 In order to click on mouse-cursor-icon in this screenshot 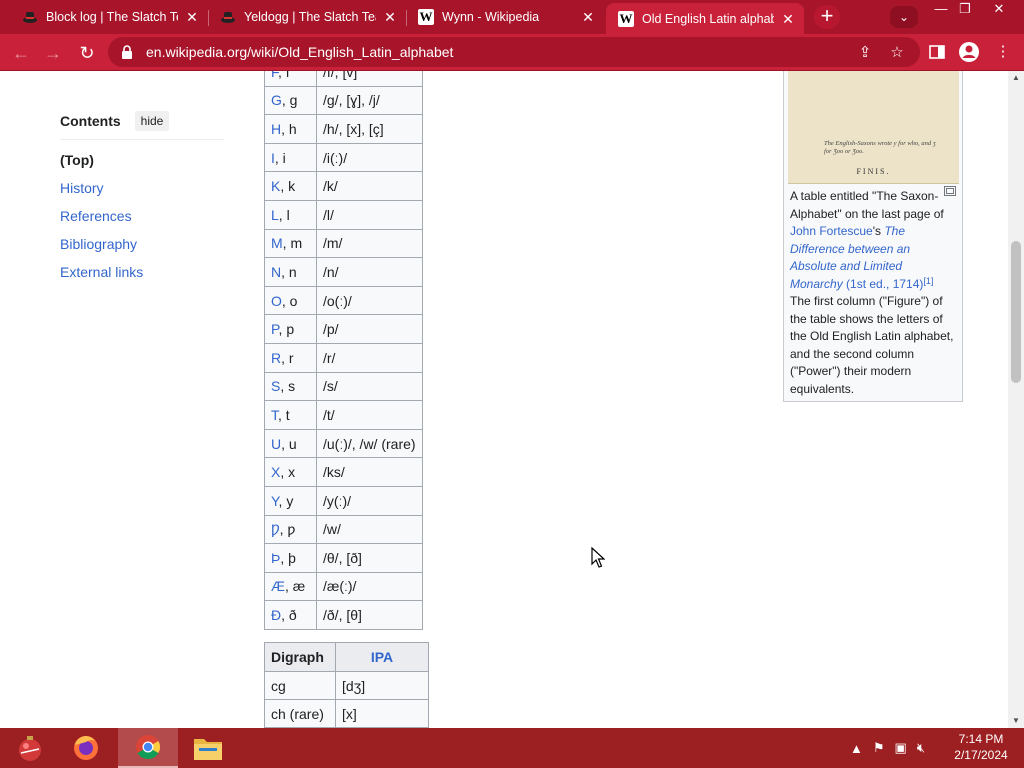, I will do `click(598, 557)`.